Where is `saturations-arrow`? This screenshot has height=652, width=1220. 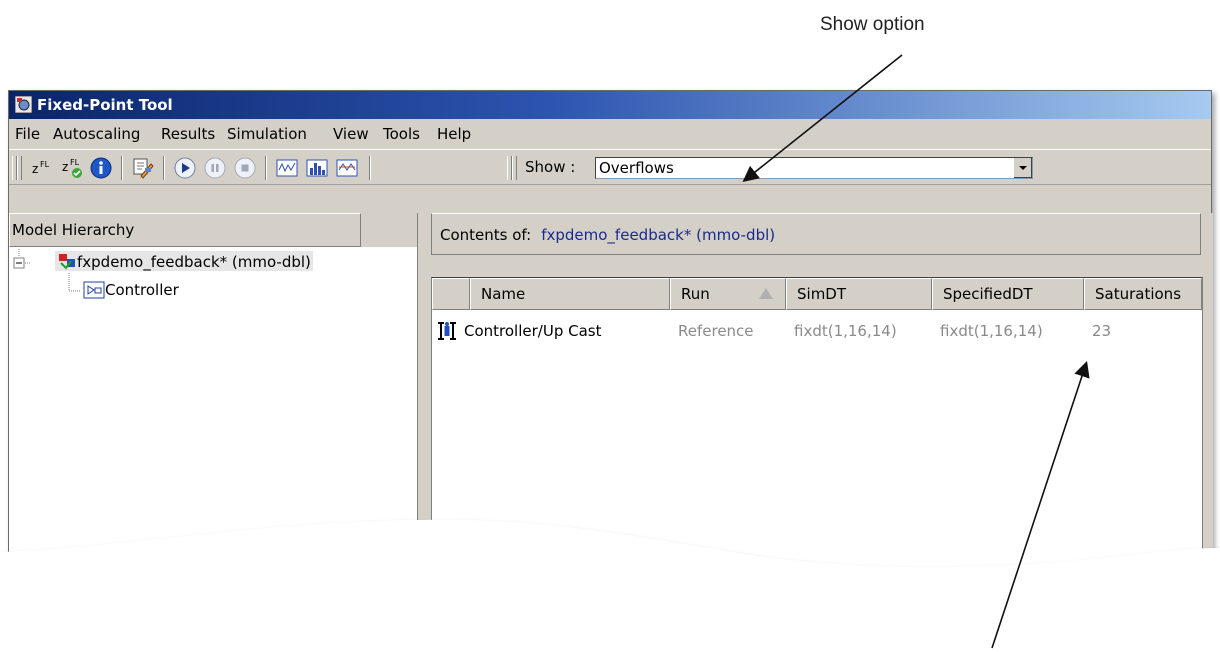 saturations-arrow is located at coordinates (1040, 504).